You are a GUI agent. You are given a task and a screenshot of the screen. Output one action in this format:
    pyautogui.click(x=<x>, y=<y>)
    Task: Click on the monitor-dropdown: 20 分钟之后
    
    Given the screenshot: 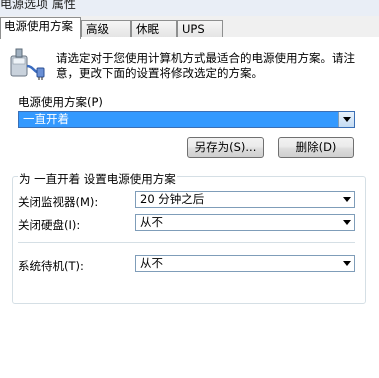 What is the action you would take?
    pyautogui.click(x=245, y=199)
    